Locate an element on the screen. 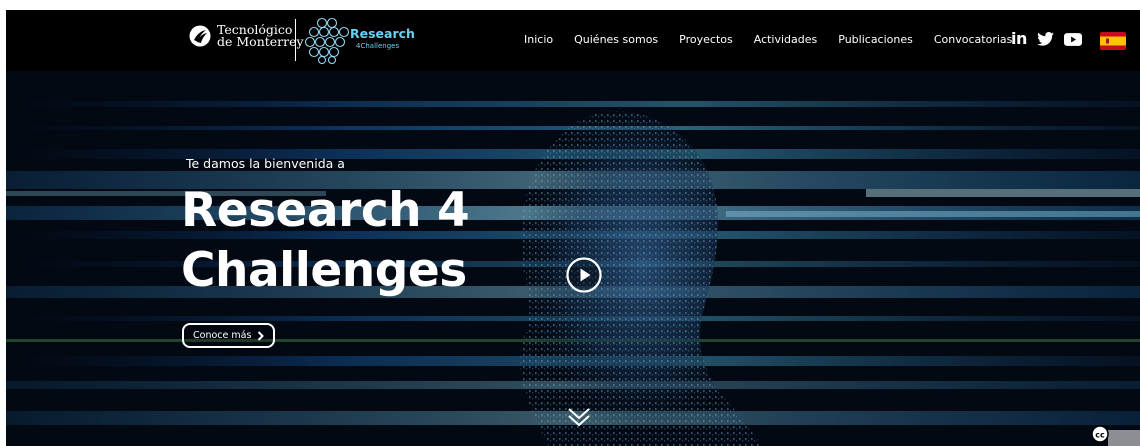  nav-quienes-somos: Quiénes somos is located at coordinates (616, 39).